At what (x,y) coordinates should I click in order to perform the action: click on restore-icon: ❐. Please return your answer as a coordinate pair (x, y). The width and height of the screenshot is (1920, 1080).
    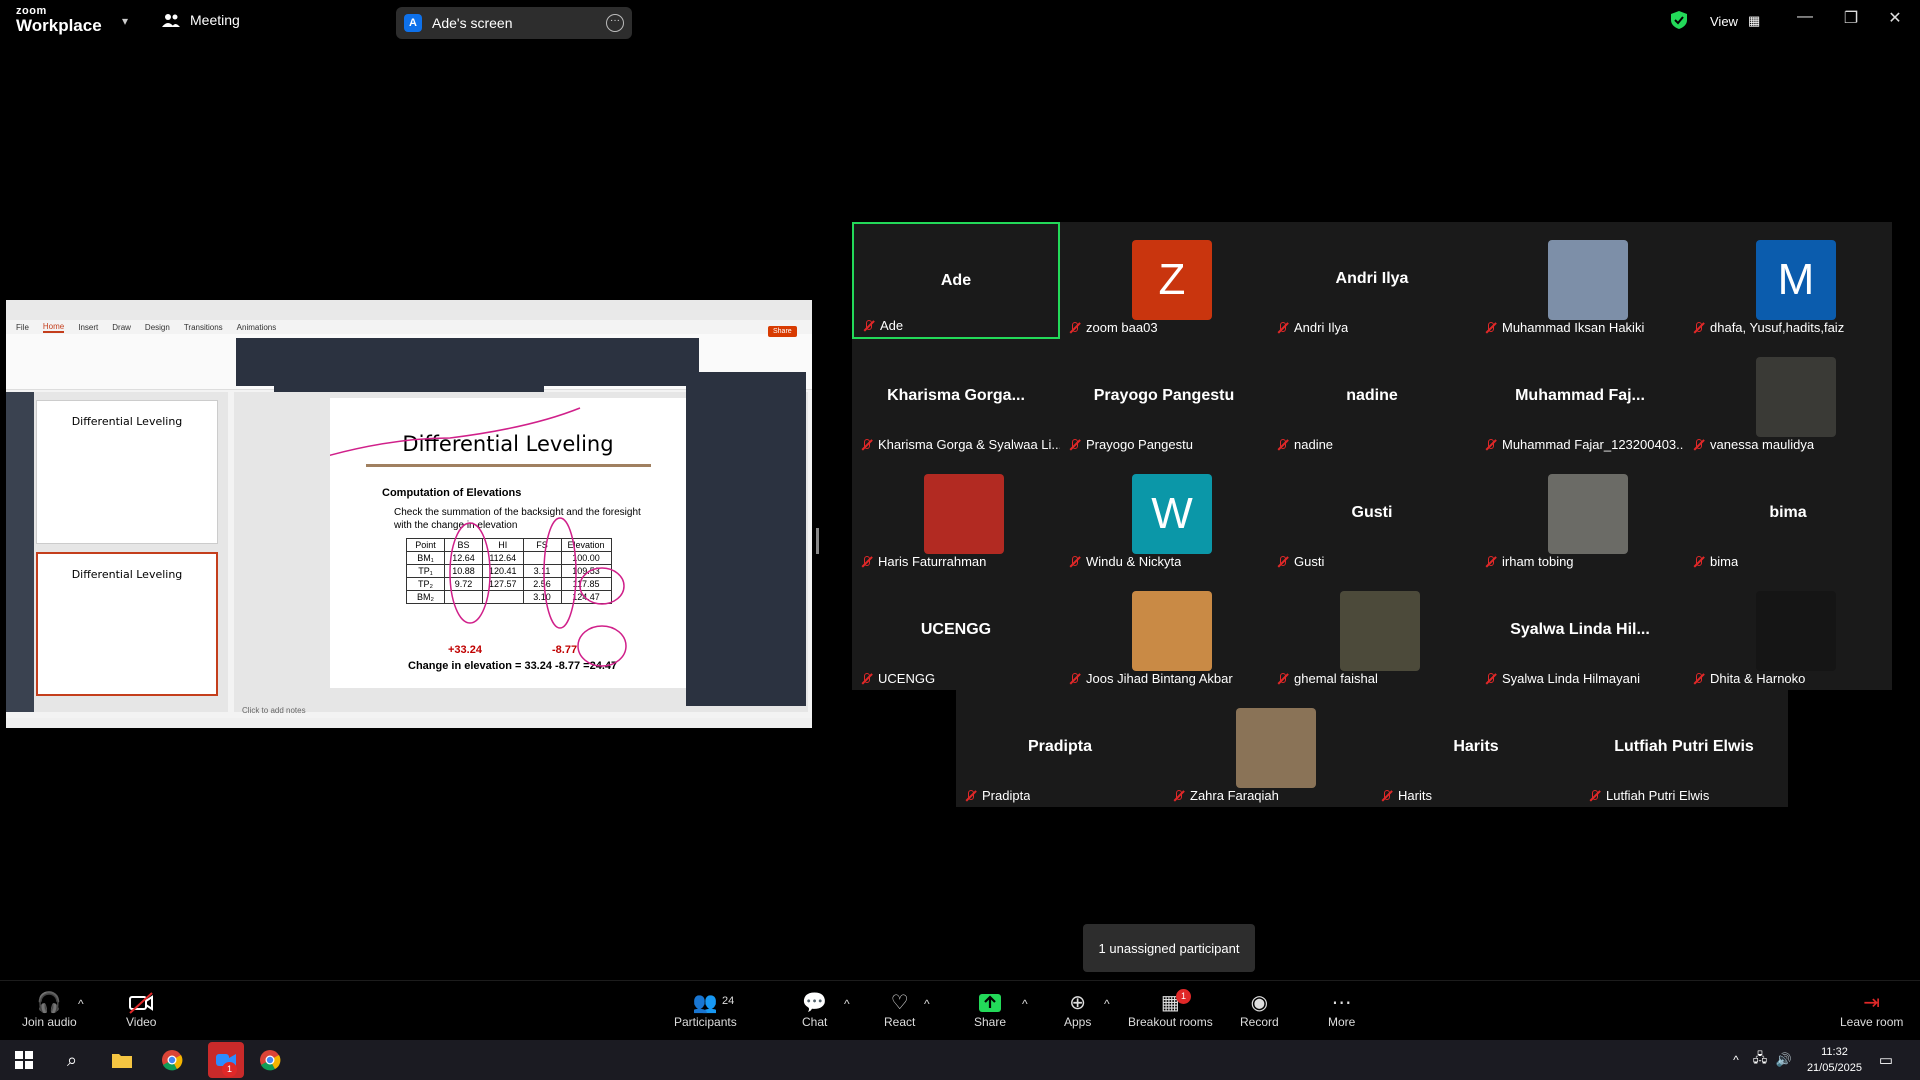
    Looking at the image, I should click on (1851, 18).